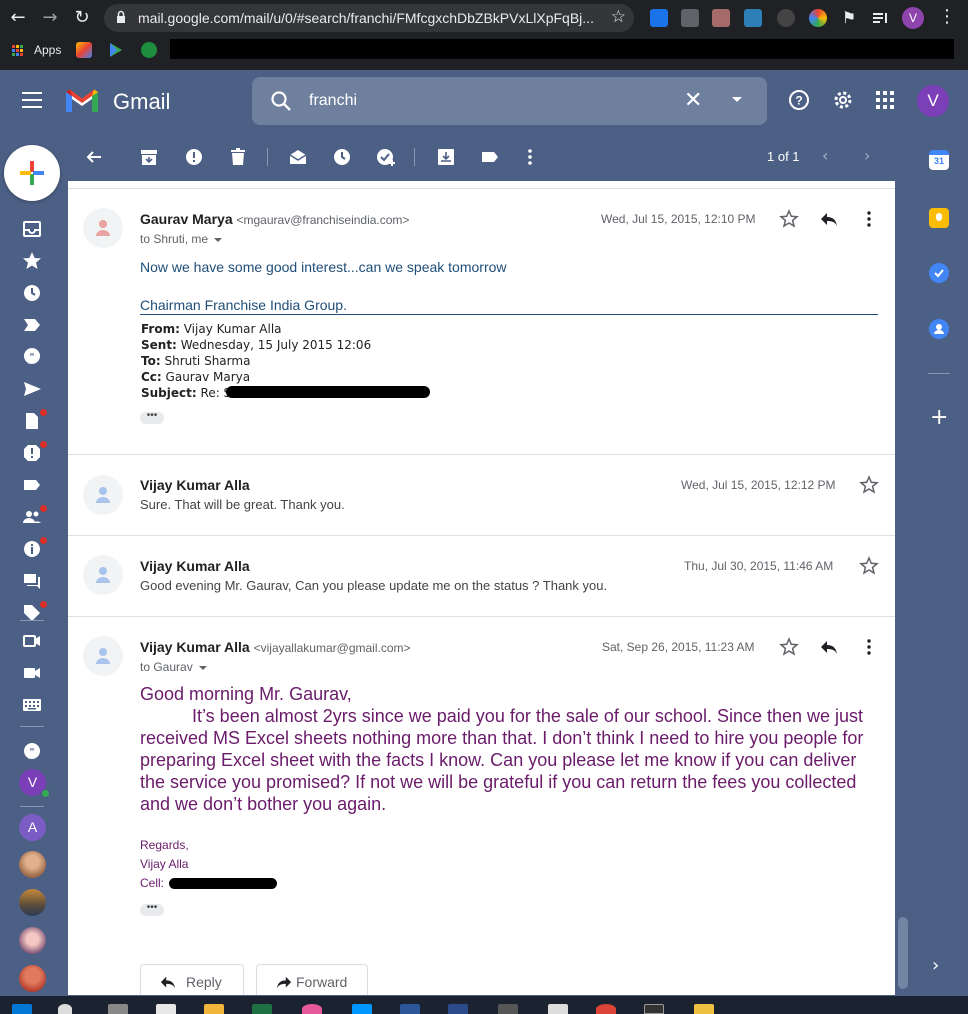 The width and height of the screenshot is (968, 1014). What do you see at coordinates (849, 18) in the screenshot?
I see `puzzle-extensions-icon: ⚑` at bounding box center [849, 18].